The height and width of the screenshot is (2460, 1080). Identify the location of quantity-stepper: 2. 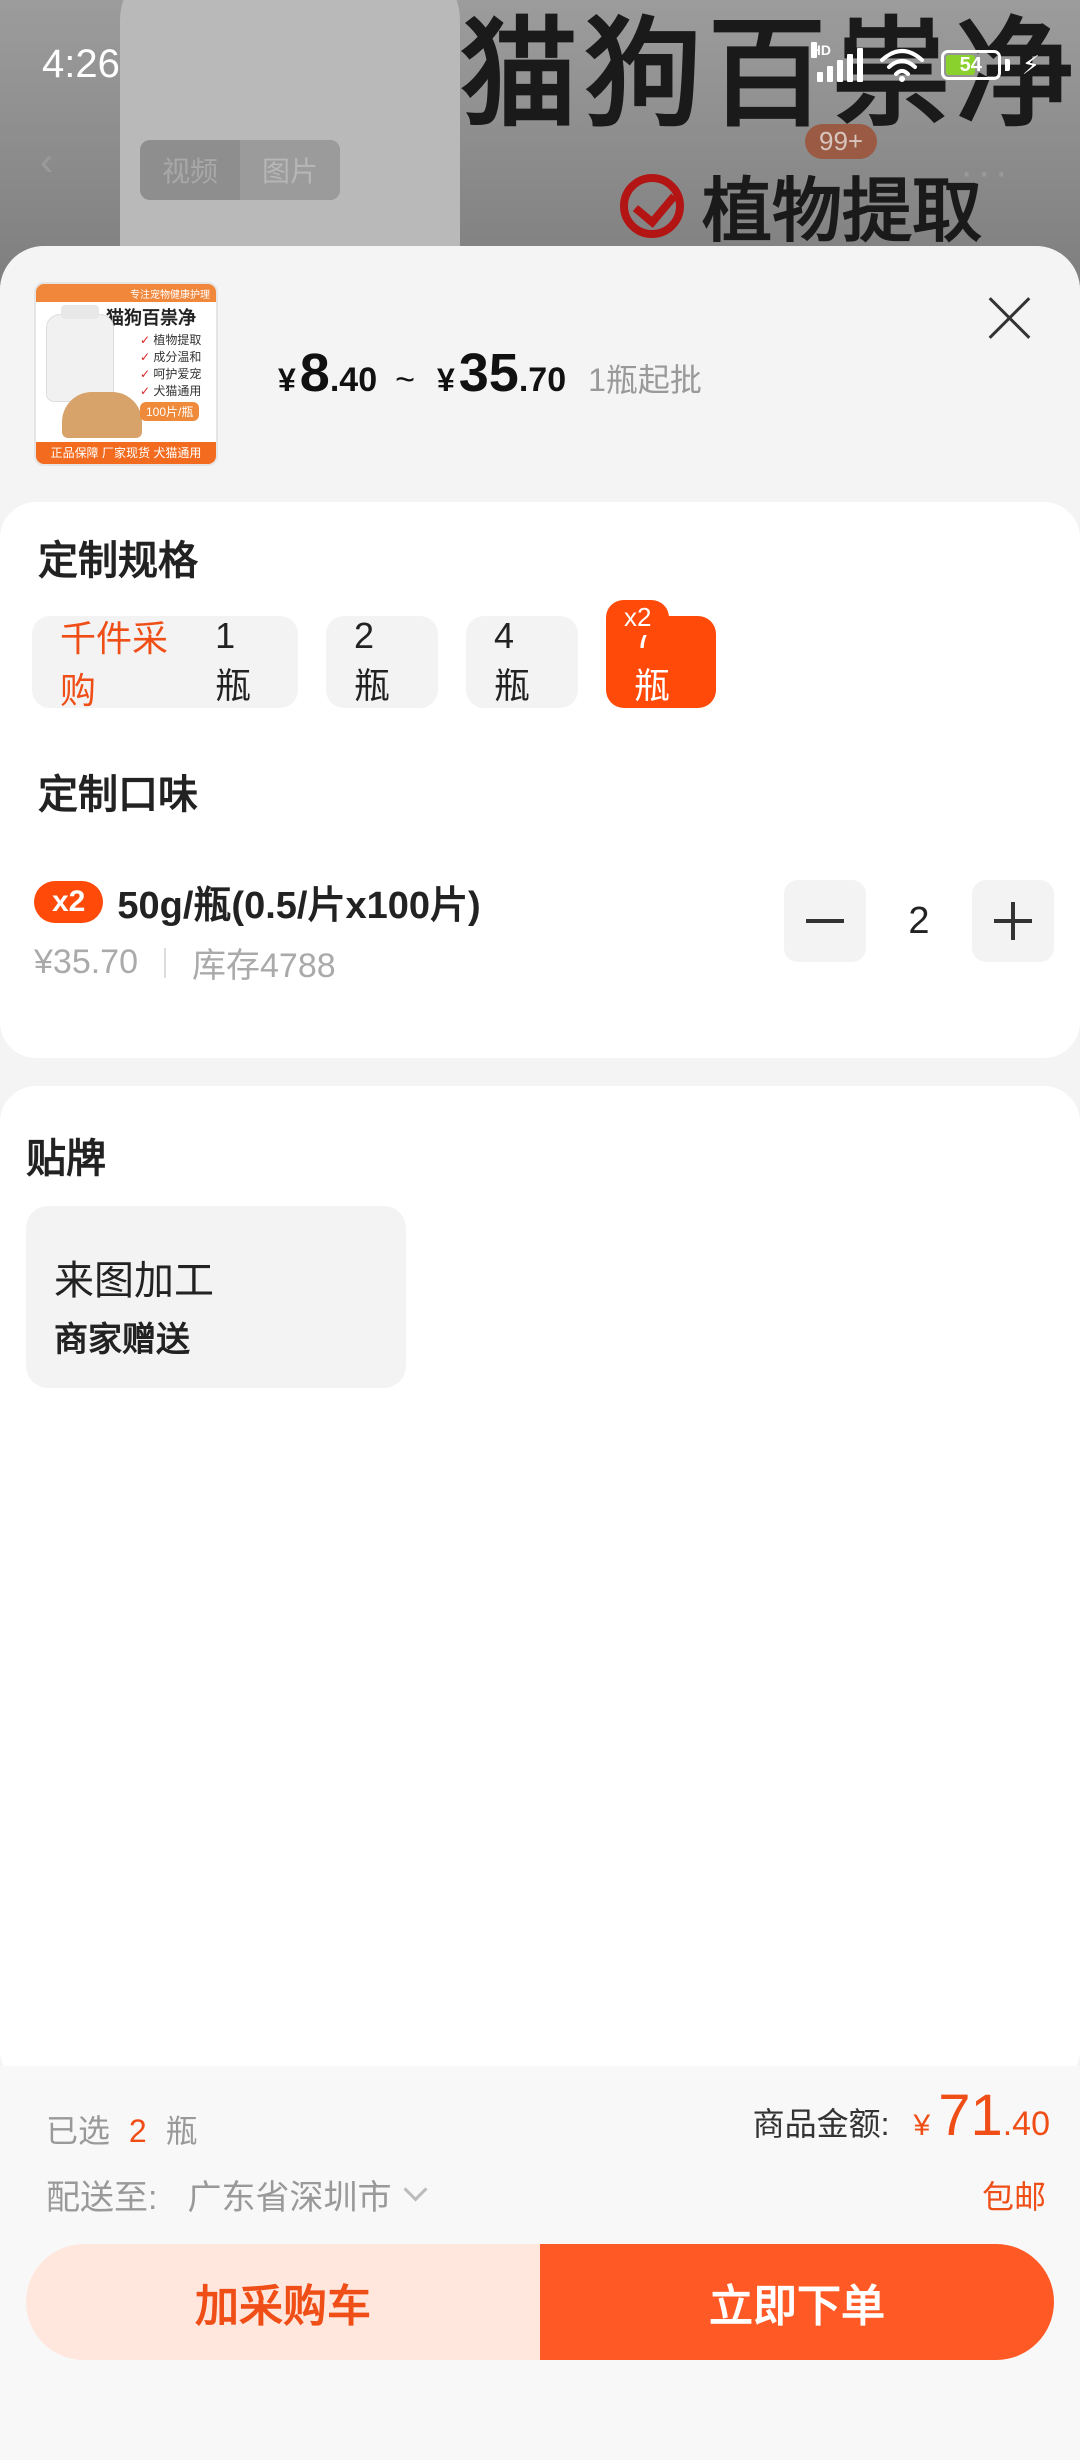
(919, 921).